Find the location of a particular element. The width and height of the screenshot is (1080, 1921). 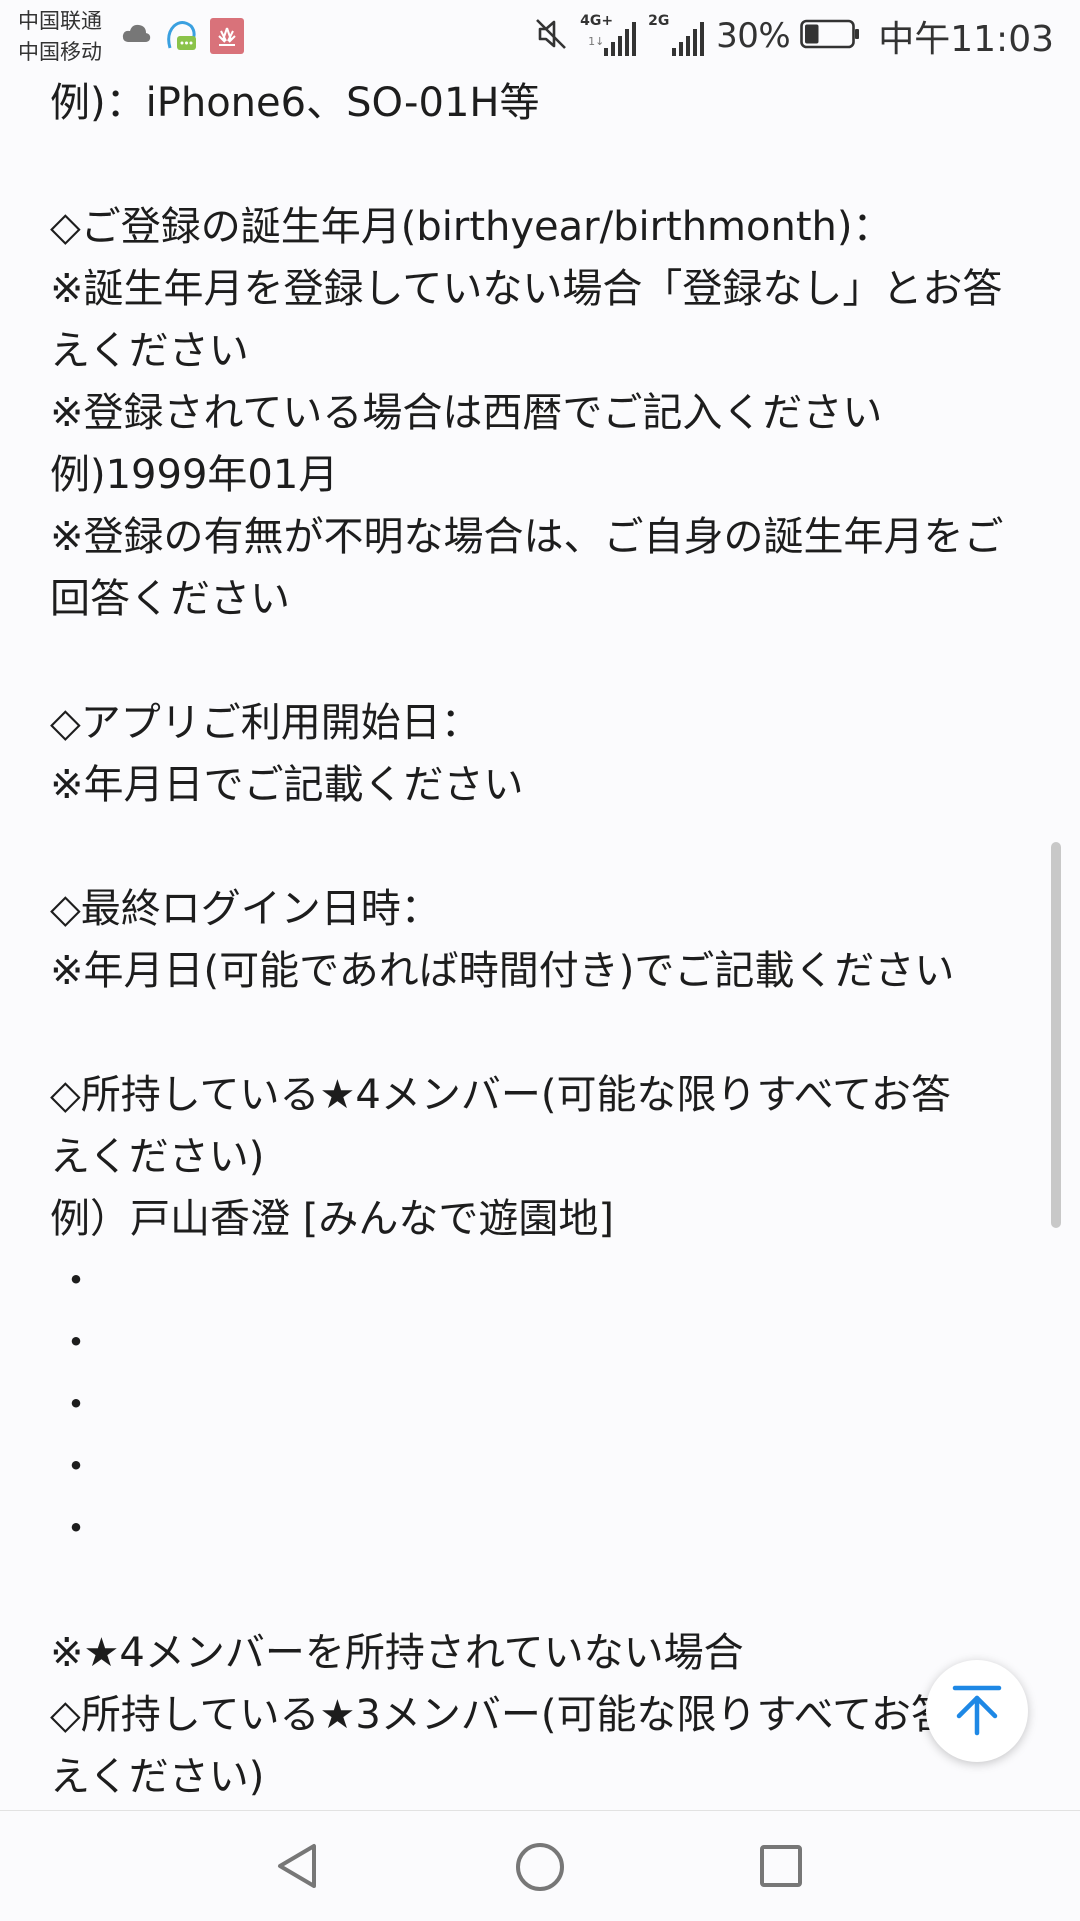

clock: 中午11:03 is located at coordinates (966, 39).